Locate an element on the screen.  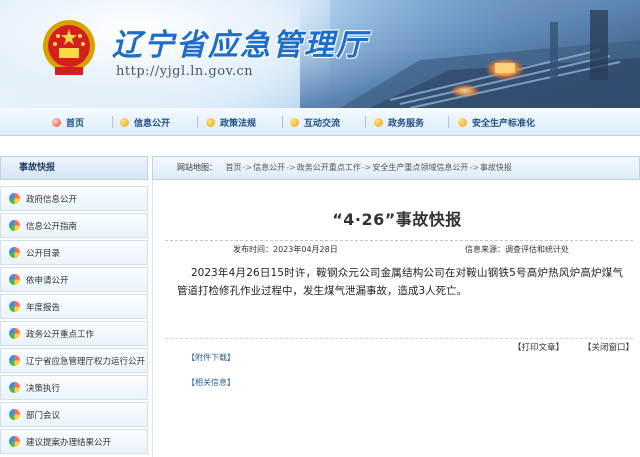
nav-item-gov-services: 政务服务 is located at coordinates (399, 122).